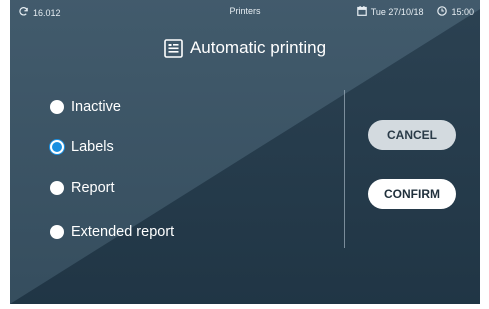 This screenshot has height=309, width=489. I want to click on time-text: 15:00, so click(462, 12).